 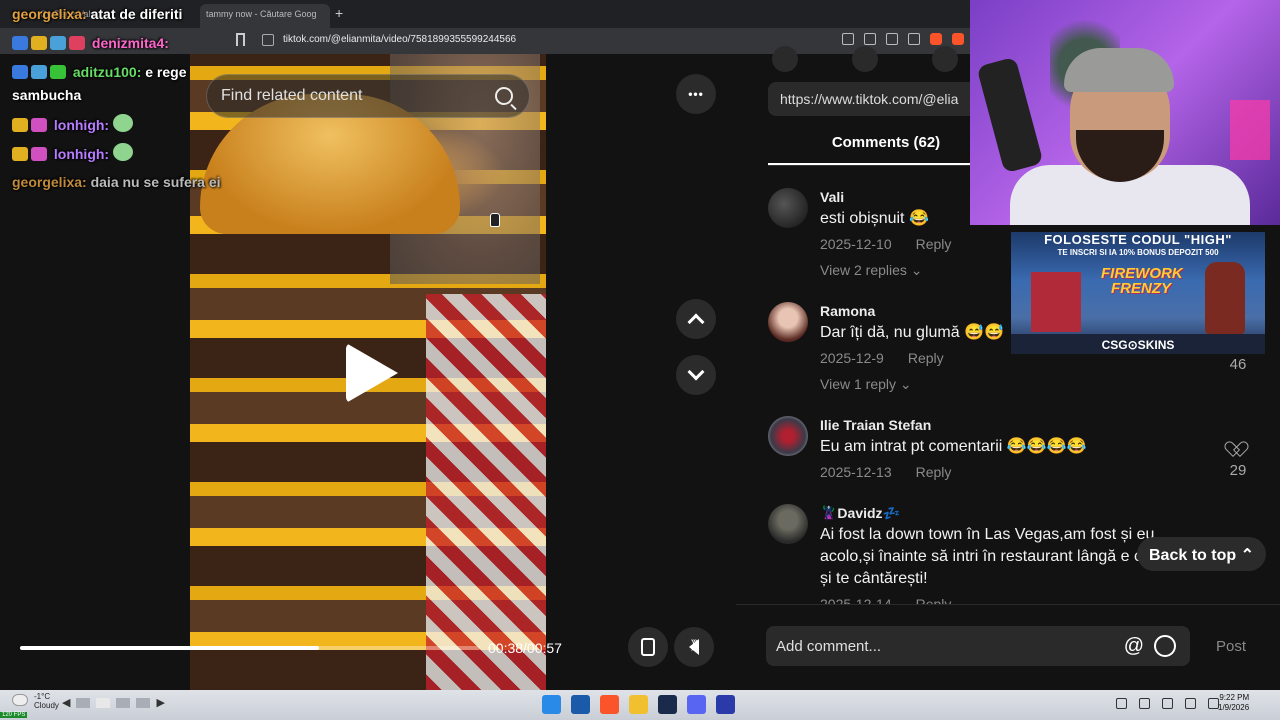 What do you see at coordinates (858, 384) in the screenshot?
I see `view-replies-label: View 1 reply` at bounding box center [858, 384].